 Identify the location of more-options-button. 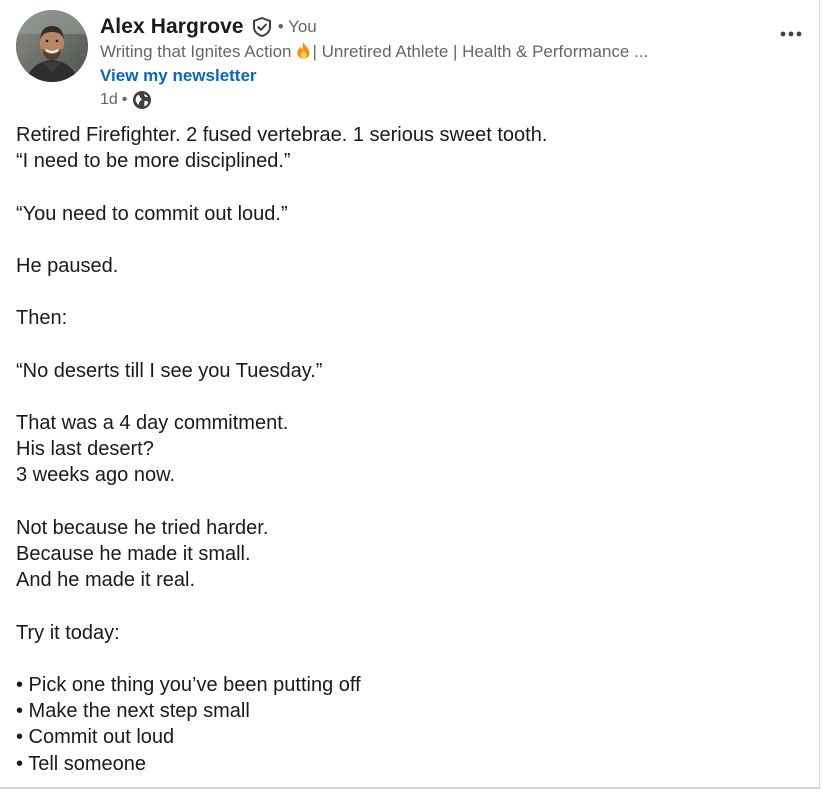
(791, 34).